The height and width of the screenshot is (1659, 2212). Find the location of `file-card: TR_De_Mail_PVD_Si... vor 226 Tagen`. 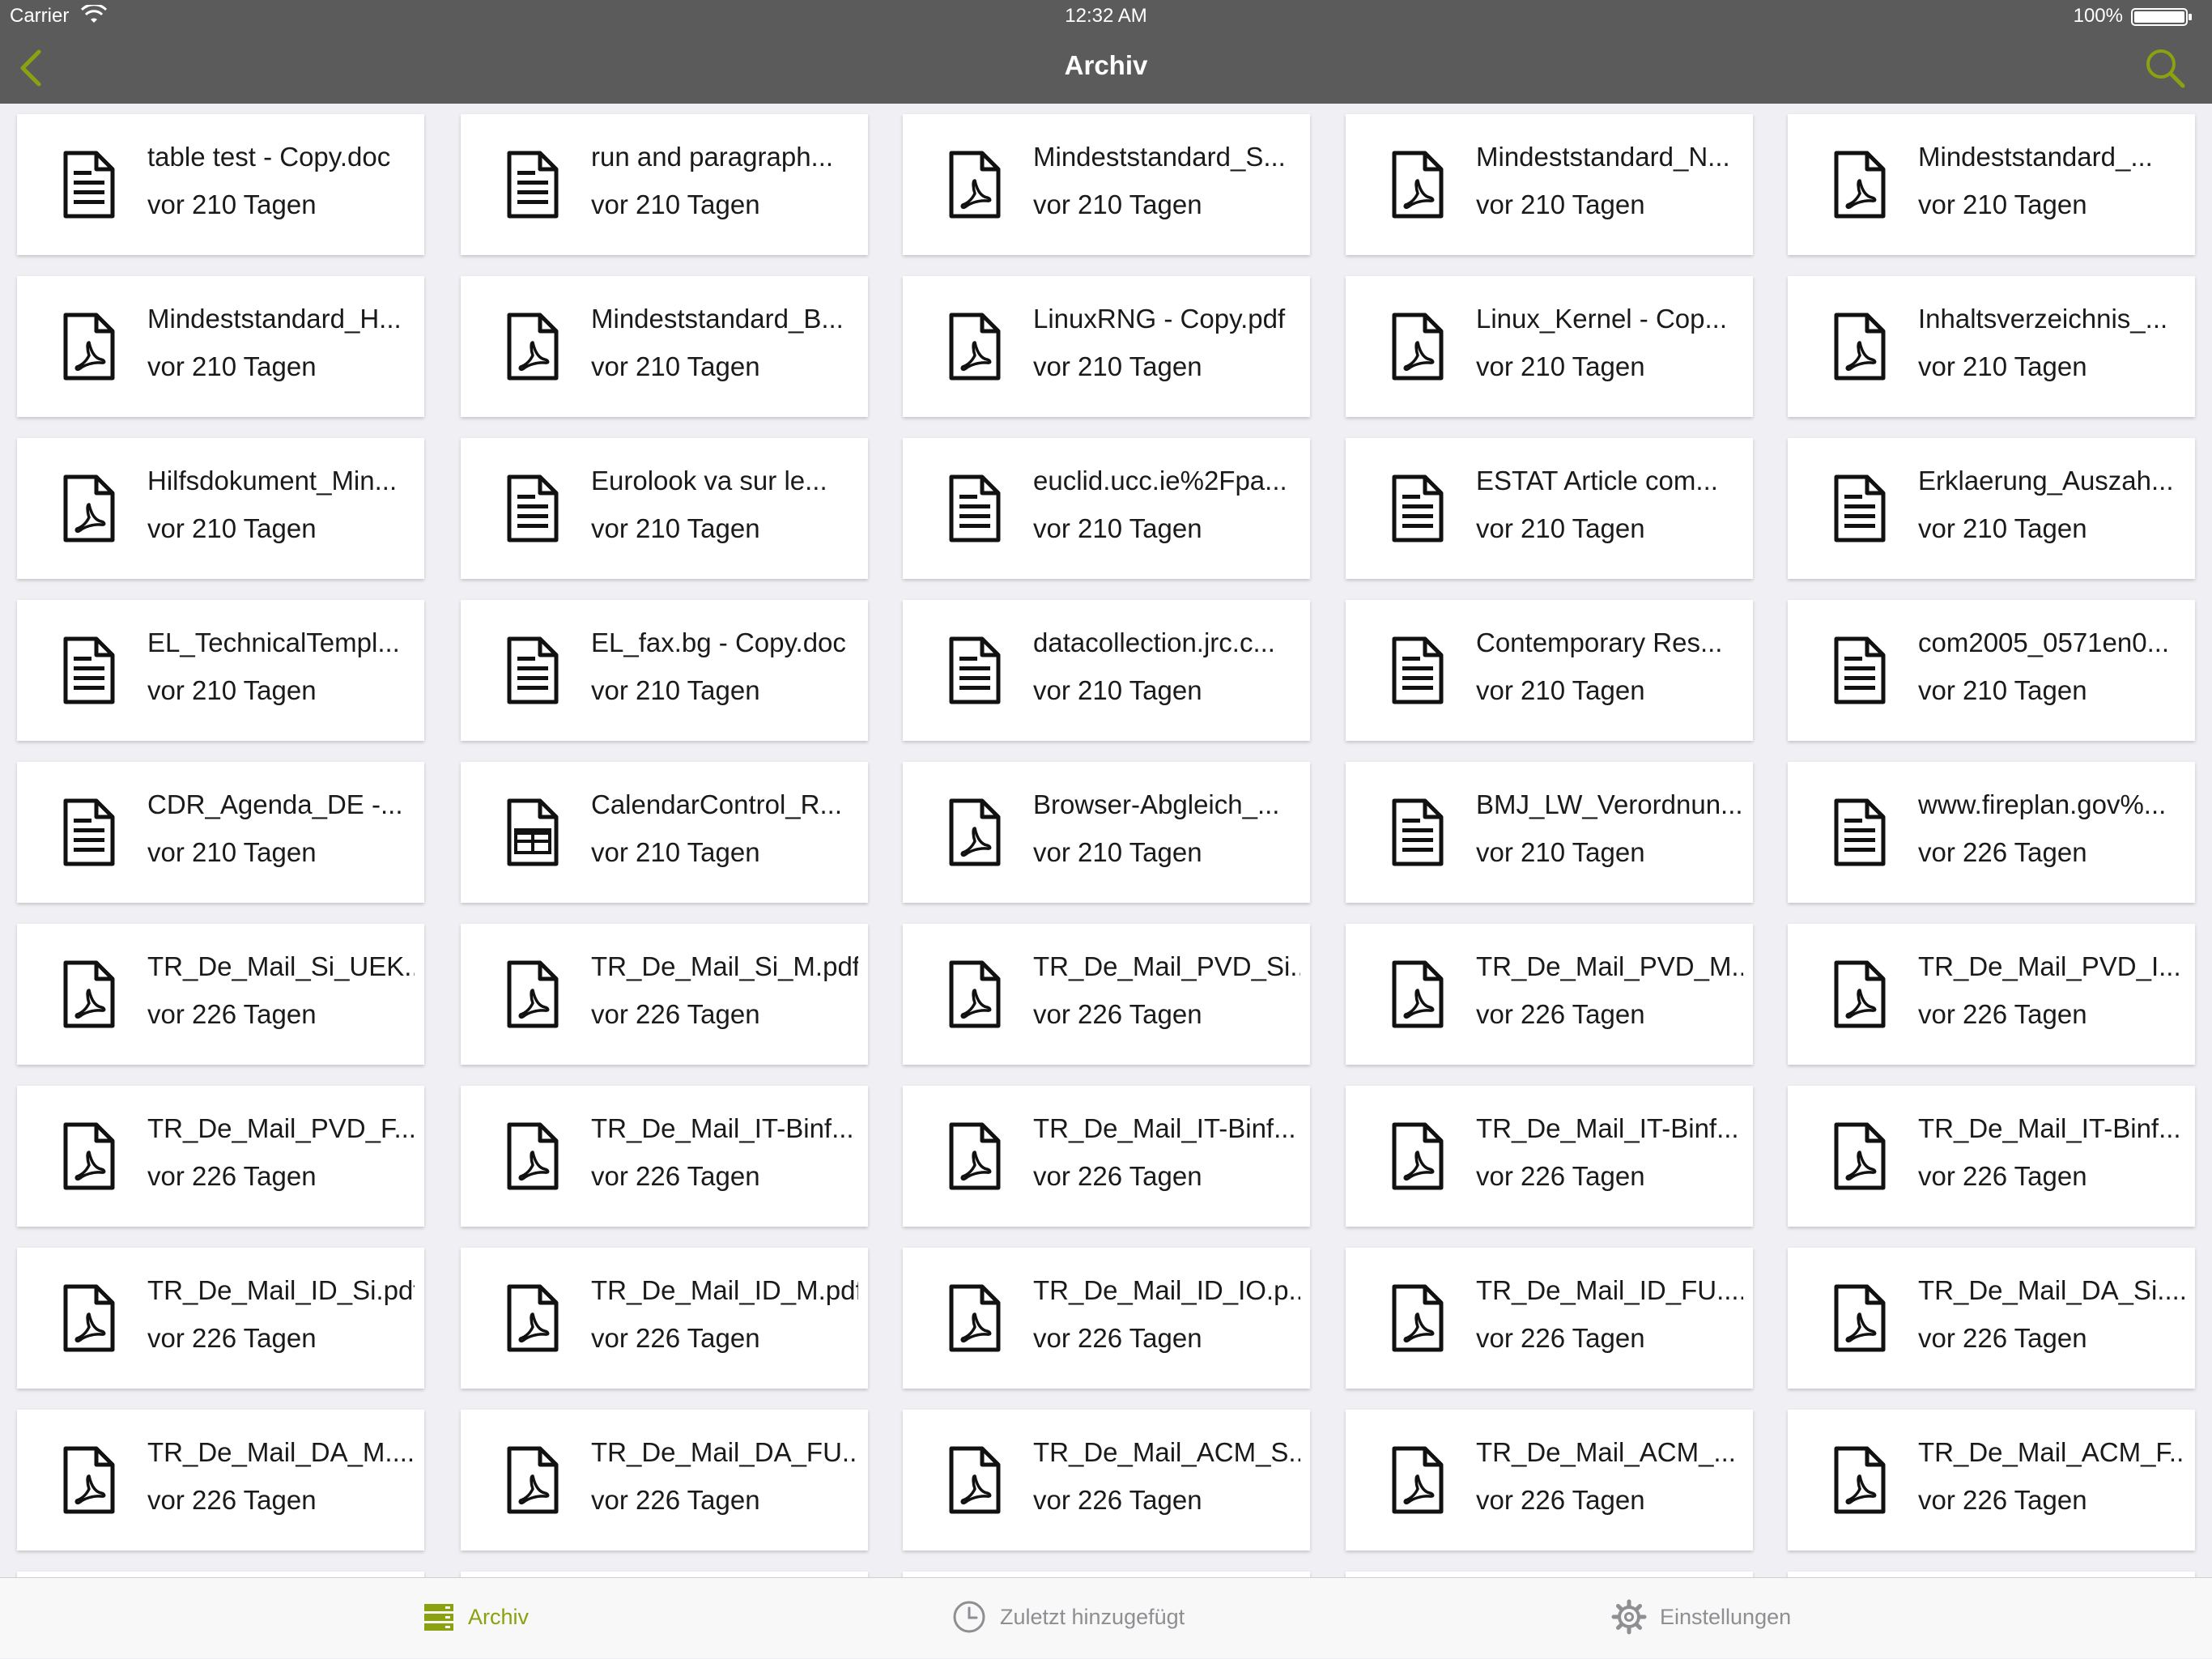

file-card: TR_De_Mail_PVD_Si... vor 226 Tagen is located at coordinates (1106, 995).